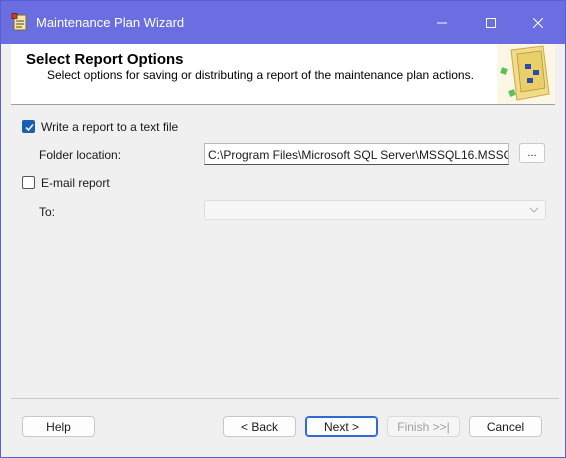  I want to click on cancel-button: Cancel, so click(505, 426).